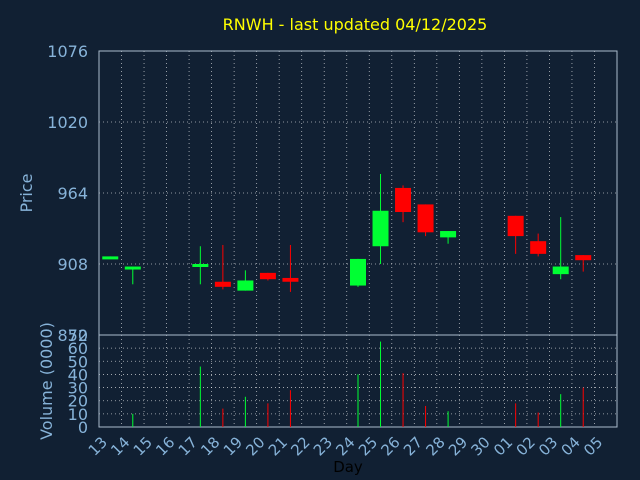 This screenshot has width=640, height=480. I want to click on volume-axis-label: Volume (0000), so click(46, 381).